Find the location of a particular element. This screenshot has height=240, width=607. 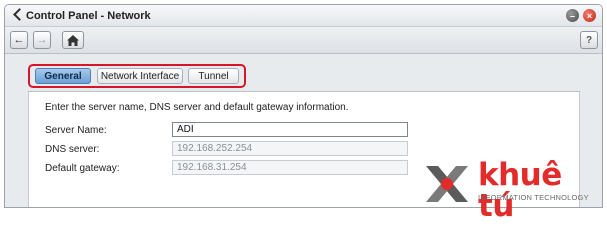

watermark-tagline: INFORMATION TECHNOLOGY is located at coordinates (533, 197).